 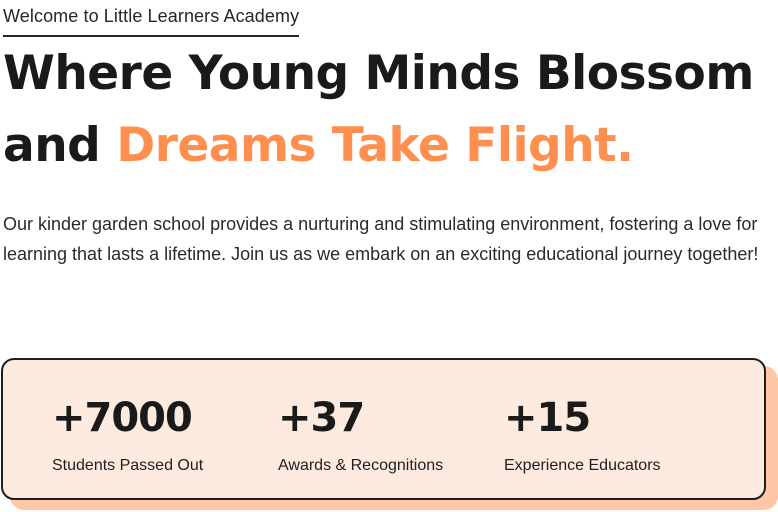 I want to click on stat-students-label: Students Passed Out, so click(x=128, y=465).